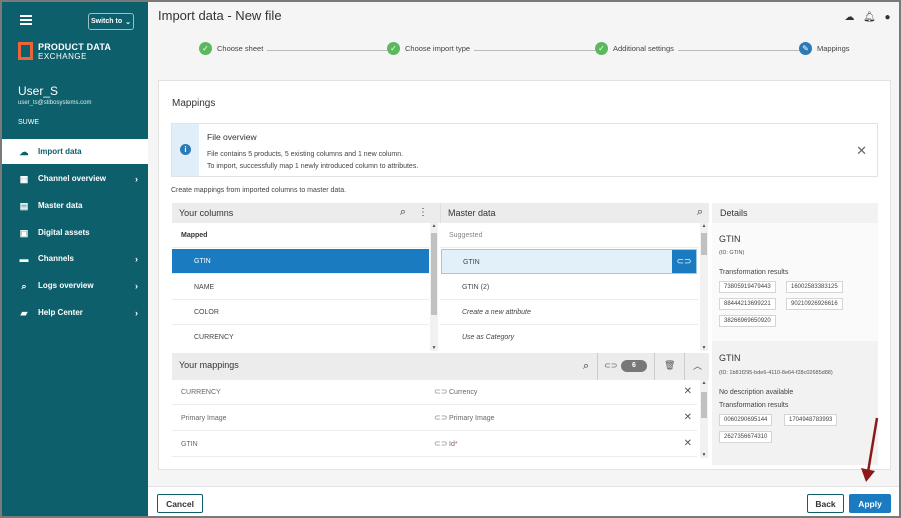 Image resolution: width=901 pixels, height=518 pixels. What do you see at coordinates (78, 52) in the screenshot?
I see `brand-logo: PRODUCT DATA EXCHANGE` at bounding box center [78, 52].